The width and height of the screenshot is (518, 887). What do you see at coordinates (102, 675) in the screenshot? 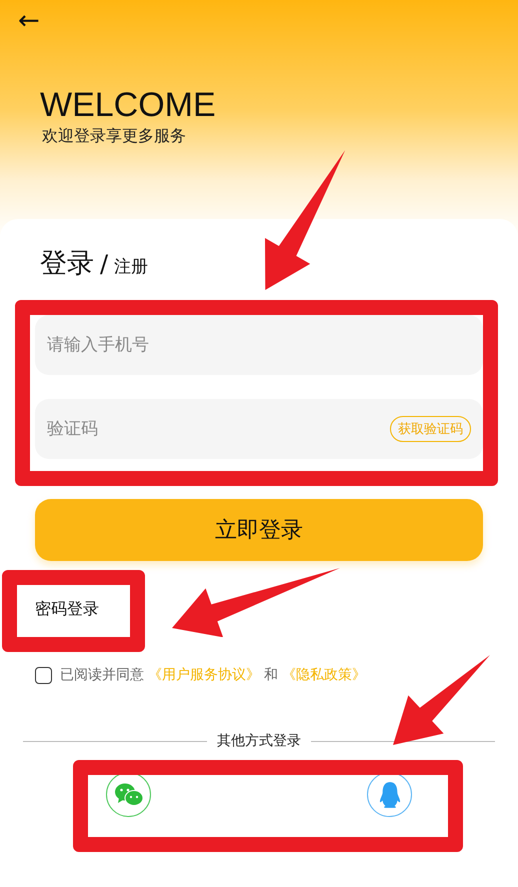
I see `agreement-text: 已阅读并同意` at bounding box center [102, 675].